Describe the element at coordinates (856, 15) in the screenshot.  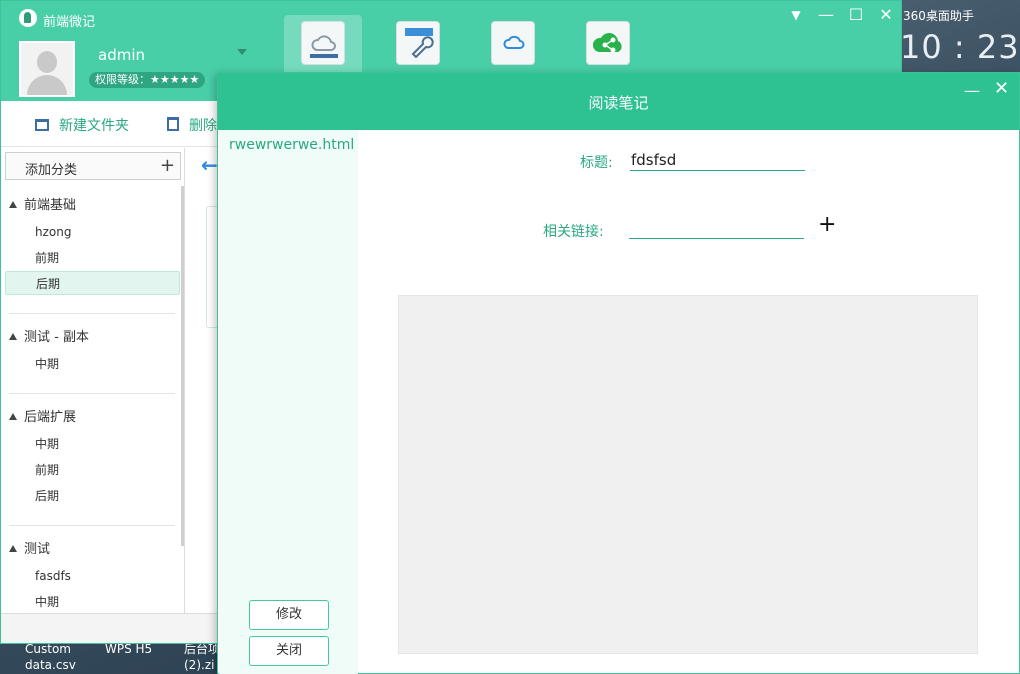
I see `maximize-button: ☐` at that location.